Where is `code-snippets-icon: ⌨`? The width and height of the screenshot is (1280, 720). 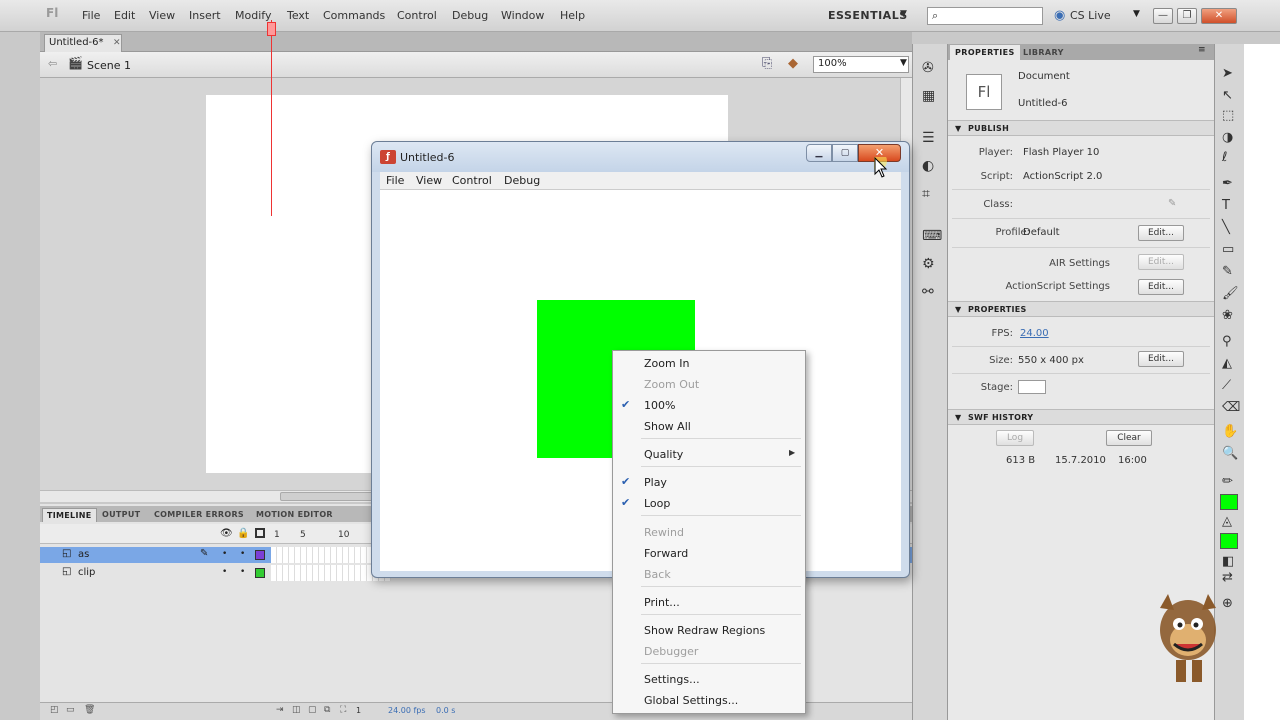
code-snippets-icon: ⌨ is located at coordinates (932, 236).